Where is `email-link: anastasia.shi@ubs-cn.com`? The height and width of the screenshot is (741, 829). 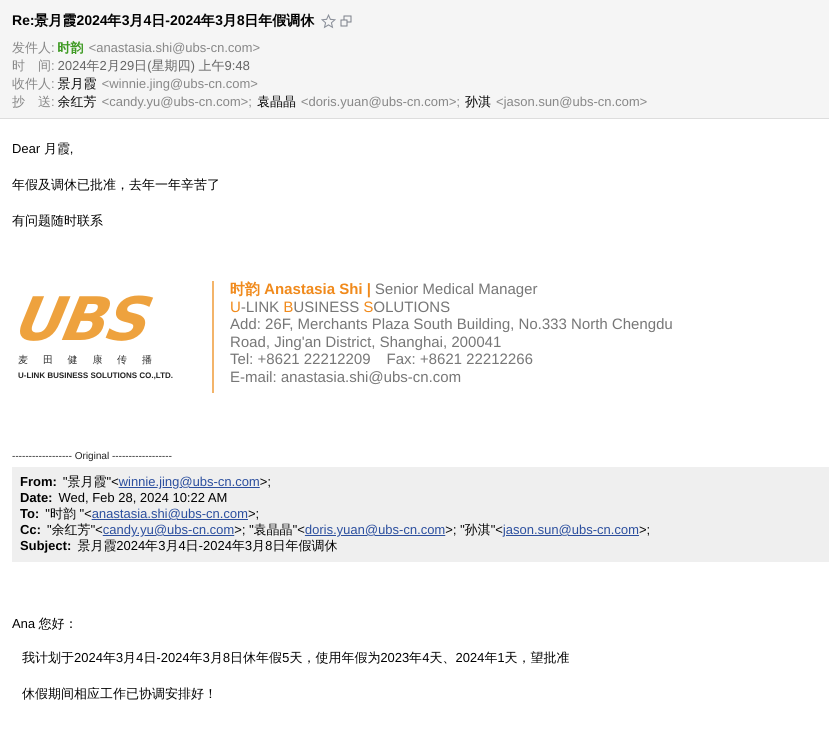
email-link: anastasia.shi@ubs-cn.com is located at coordinates (170, 514).